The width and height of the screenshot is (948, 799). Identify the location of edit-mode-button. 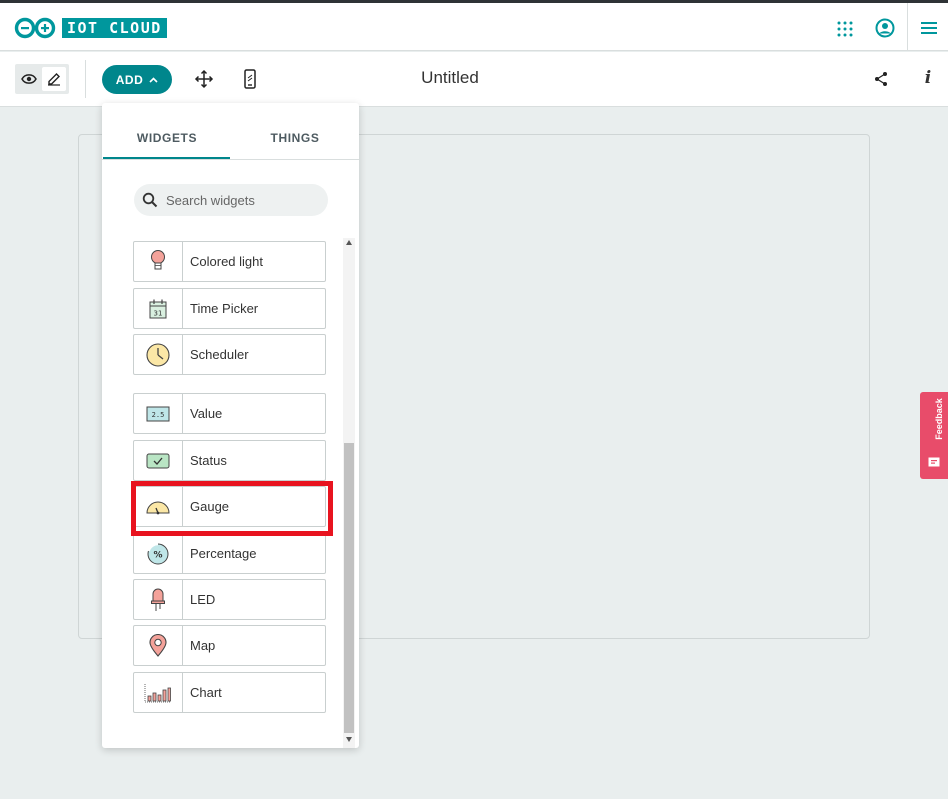
(54, 79).